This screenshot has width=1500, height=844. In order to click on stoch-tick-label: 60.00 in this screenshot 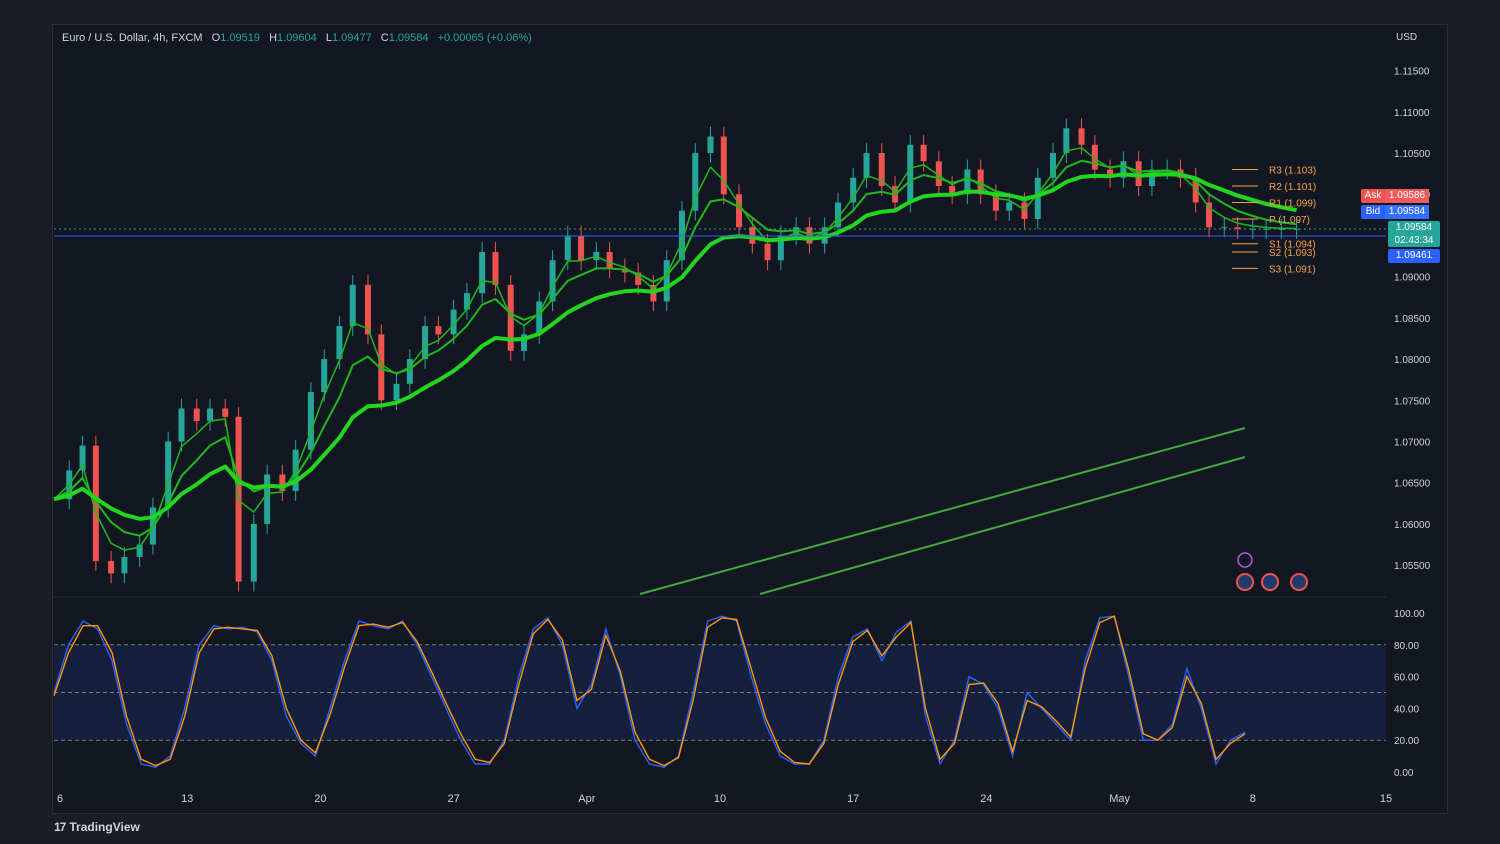, I will do `click(1406, 678)`.